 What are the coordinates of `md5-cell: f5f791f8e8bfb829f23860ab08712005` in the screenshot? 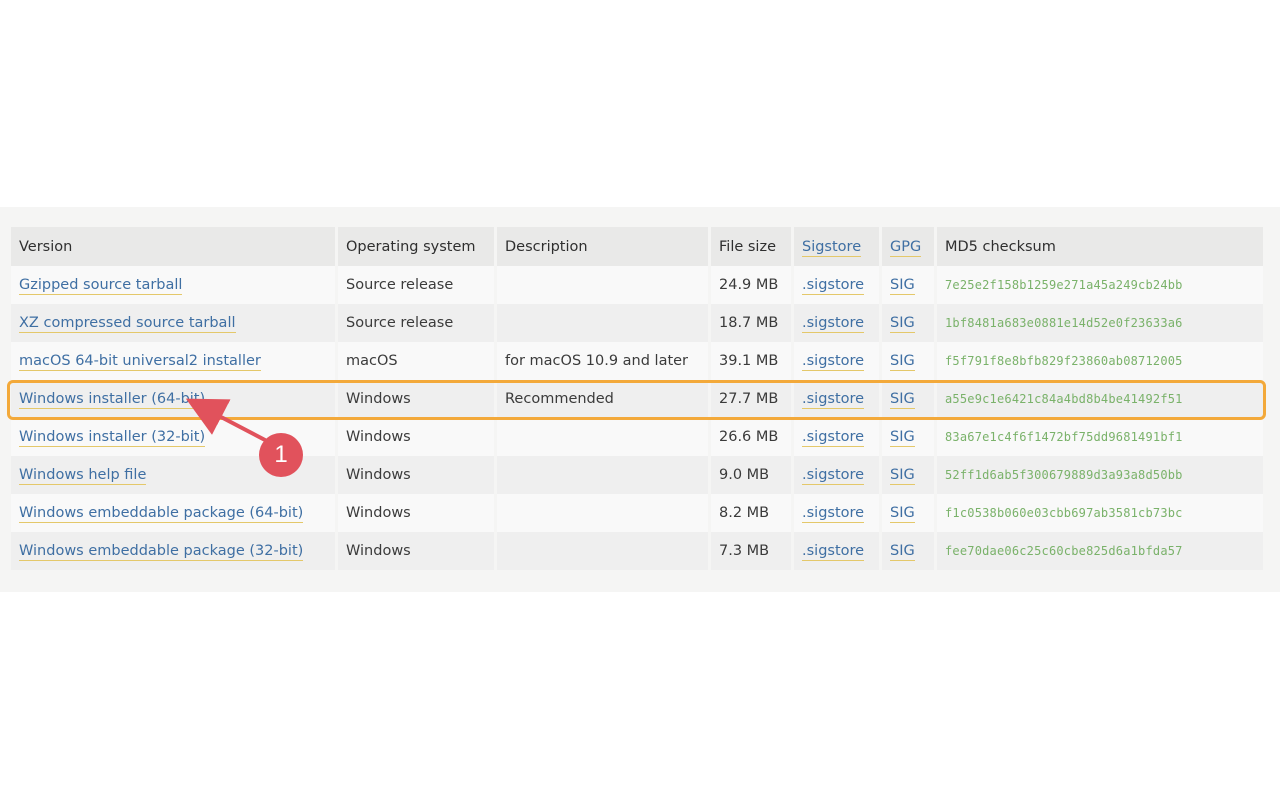 It's located at (1100, 361).